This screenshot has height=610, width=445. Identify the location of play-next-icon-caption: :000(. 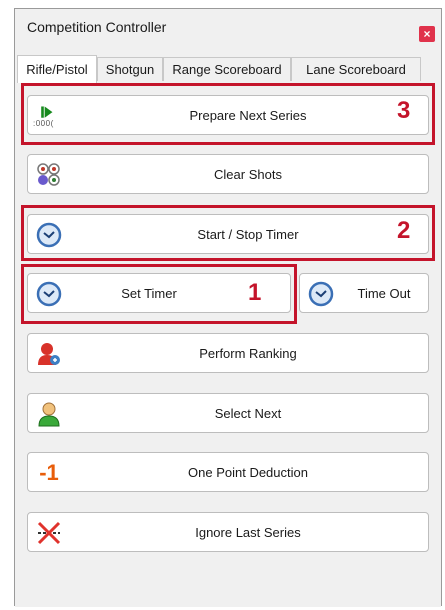
(43, 123).